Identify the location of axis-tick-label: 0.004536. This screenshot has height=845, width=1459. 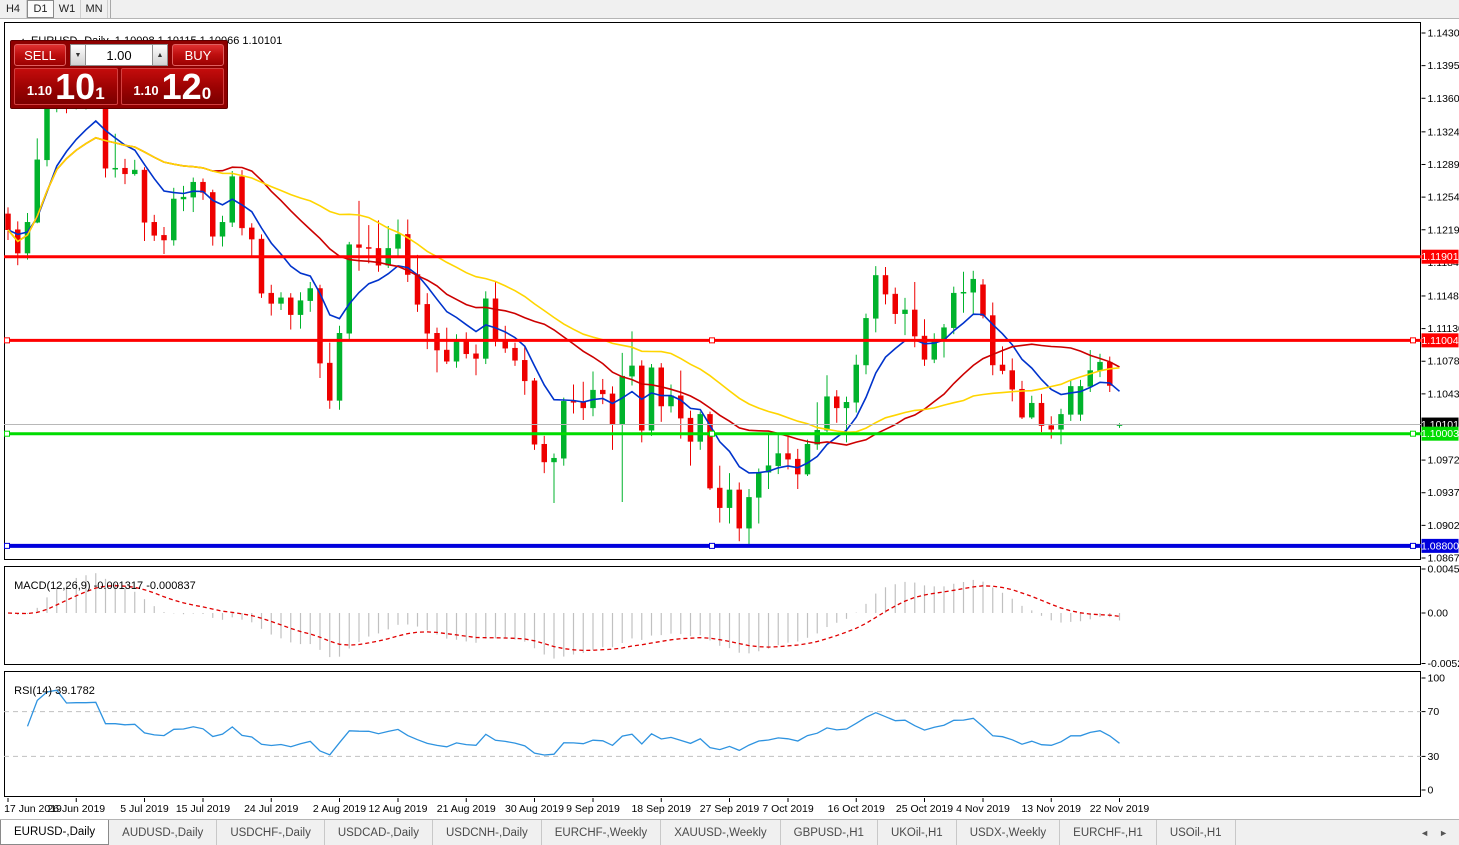
(1443, 570).